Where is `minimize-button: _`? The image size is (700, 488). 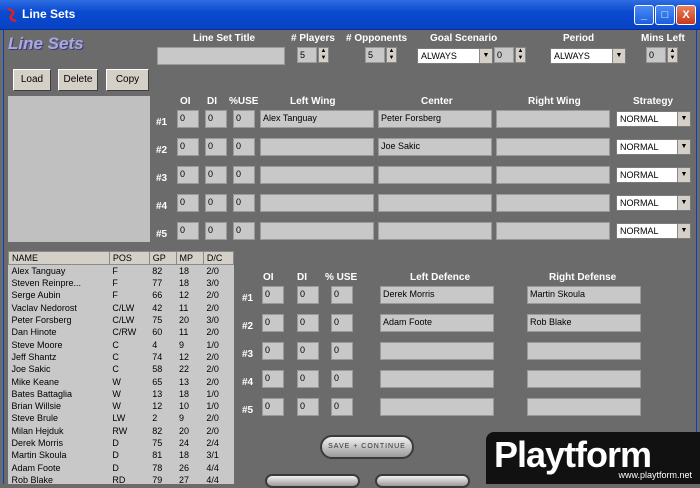 minimize-button: _ is located at coordinates (644, 15).